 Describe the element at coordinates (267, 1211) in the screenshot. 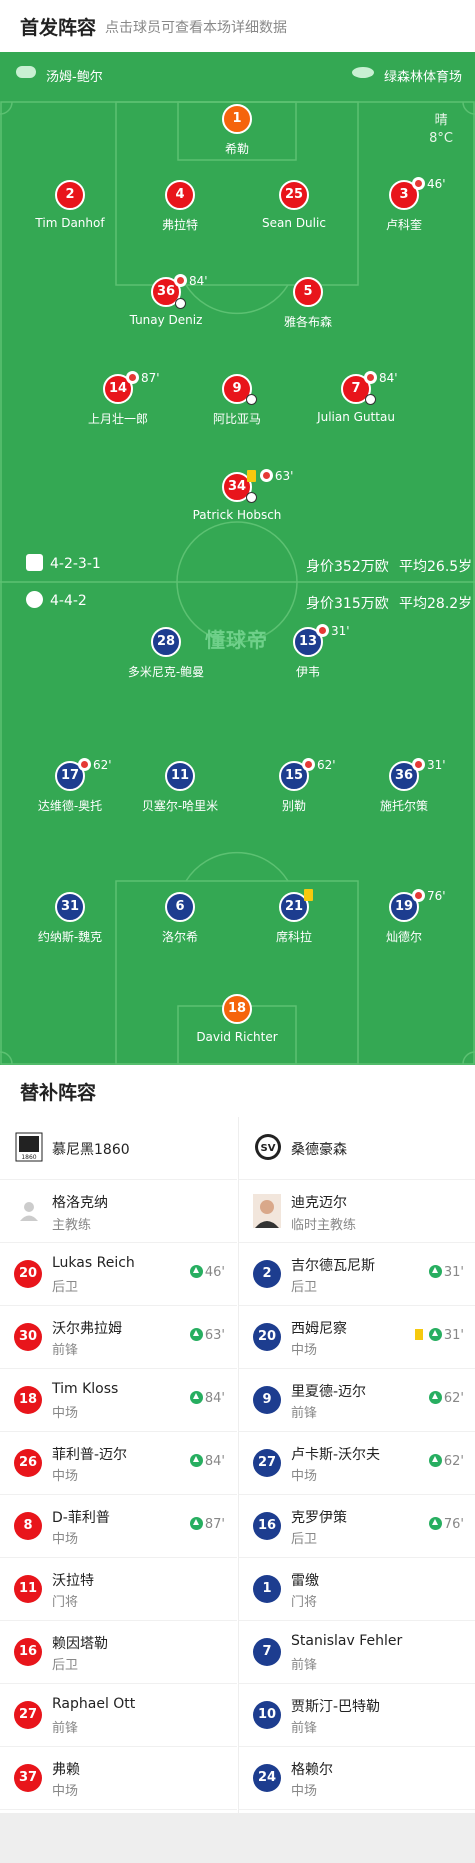

I see `coach-photo-icon` at that location.